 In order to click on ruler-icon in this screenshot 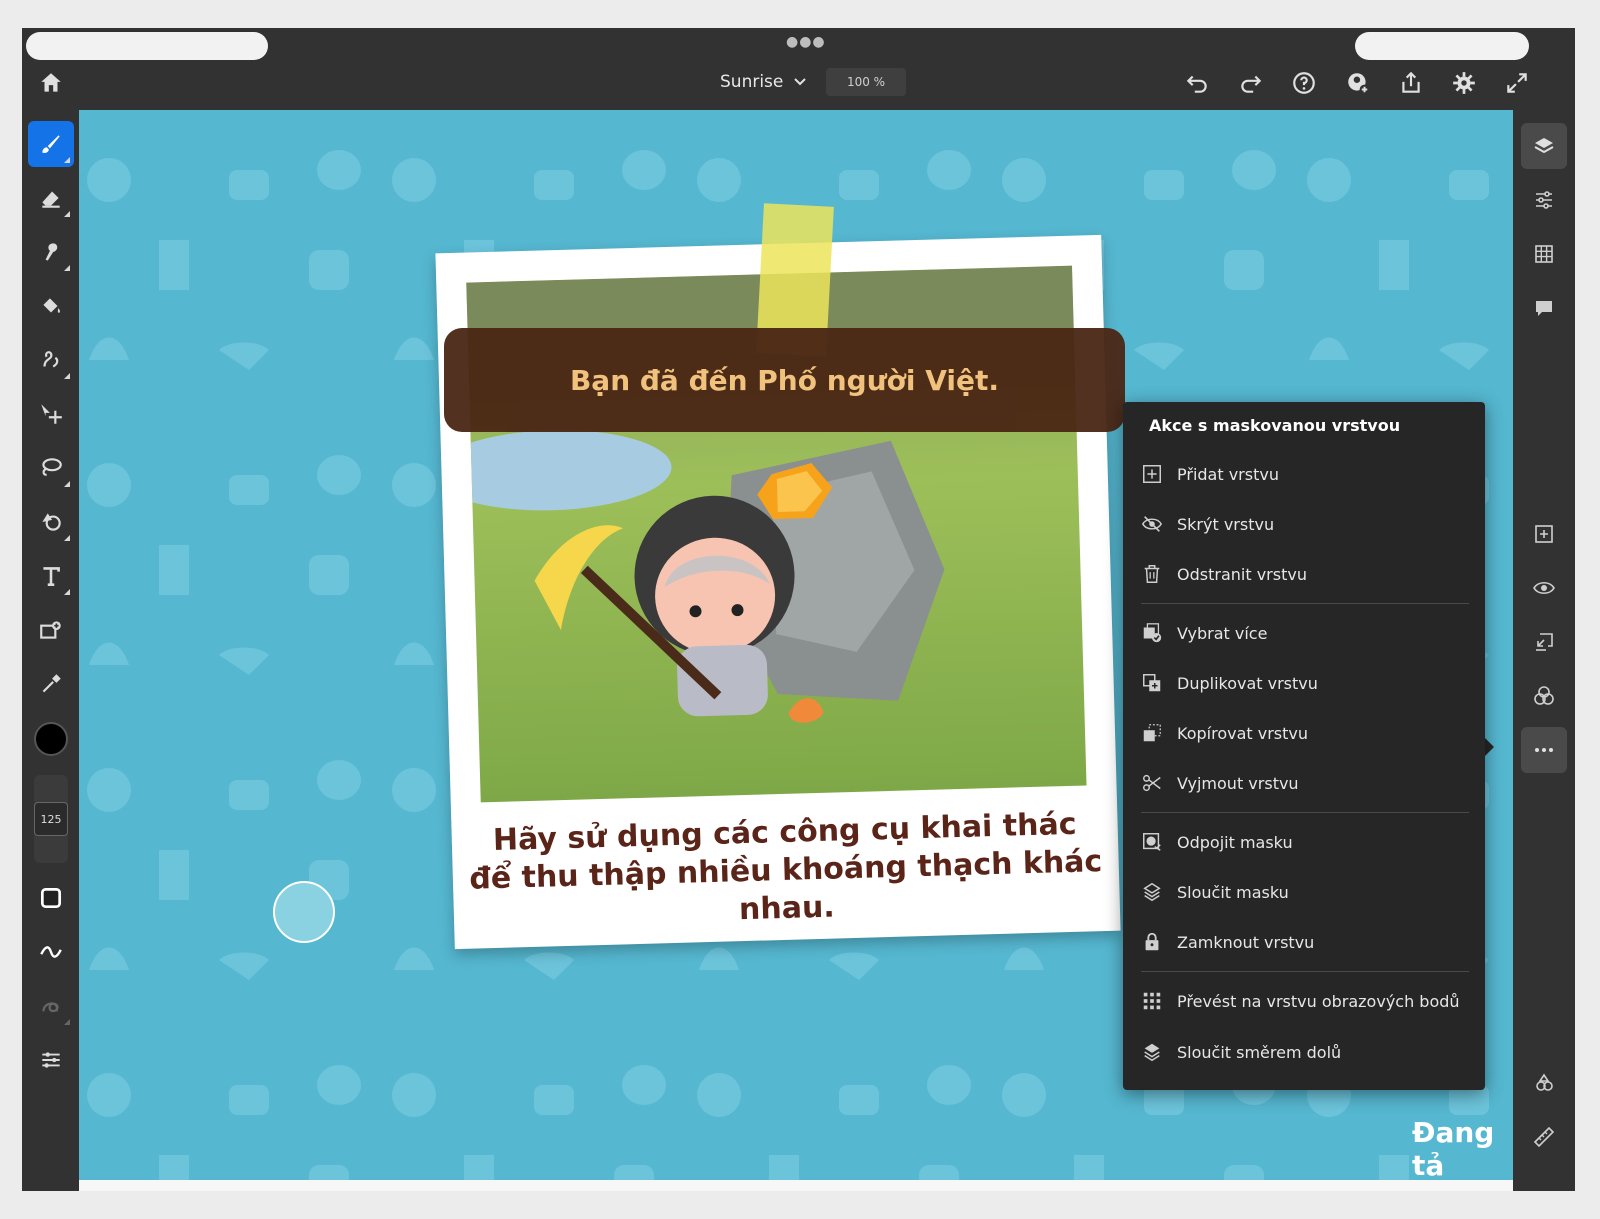, I will do `click(1544, 1137)`.